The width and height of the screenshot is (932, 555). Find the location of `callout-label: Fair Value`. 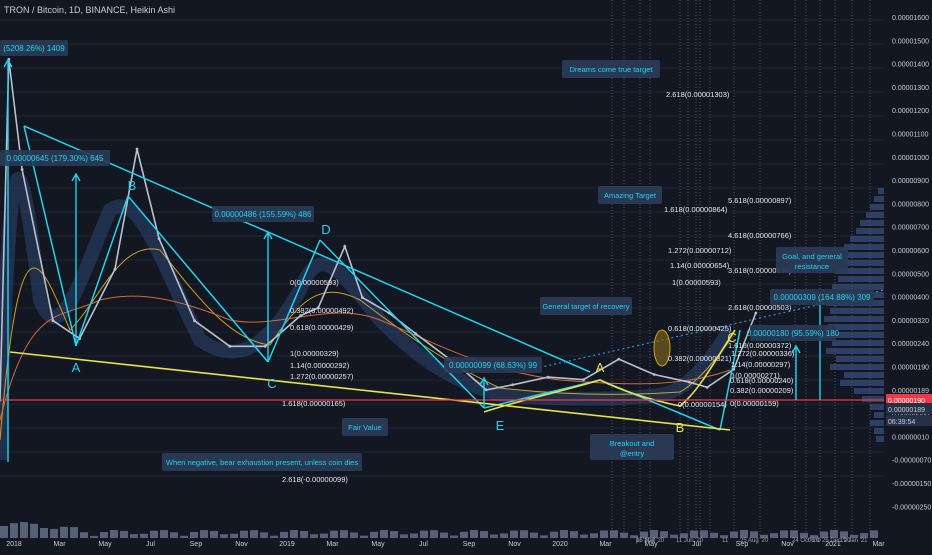

callout-label: Fair Value is located at coordinates (365, 427).